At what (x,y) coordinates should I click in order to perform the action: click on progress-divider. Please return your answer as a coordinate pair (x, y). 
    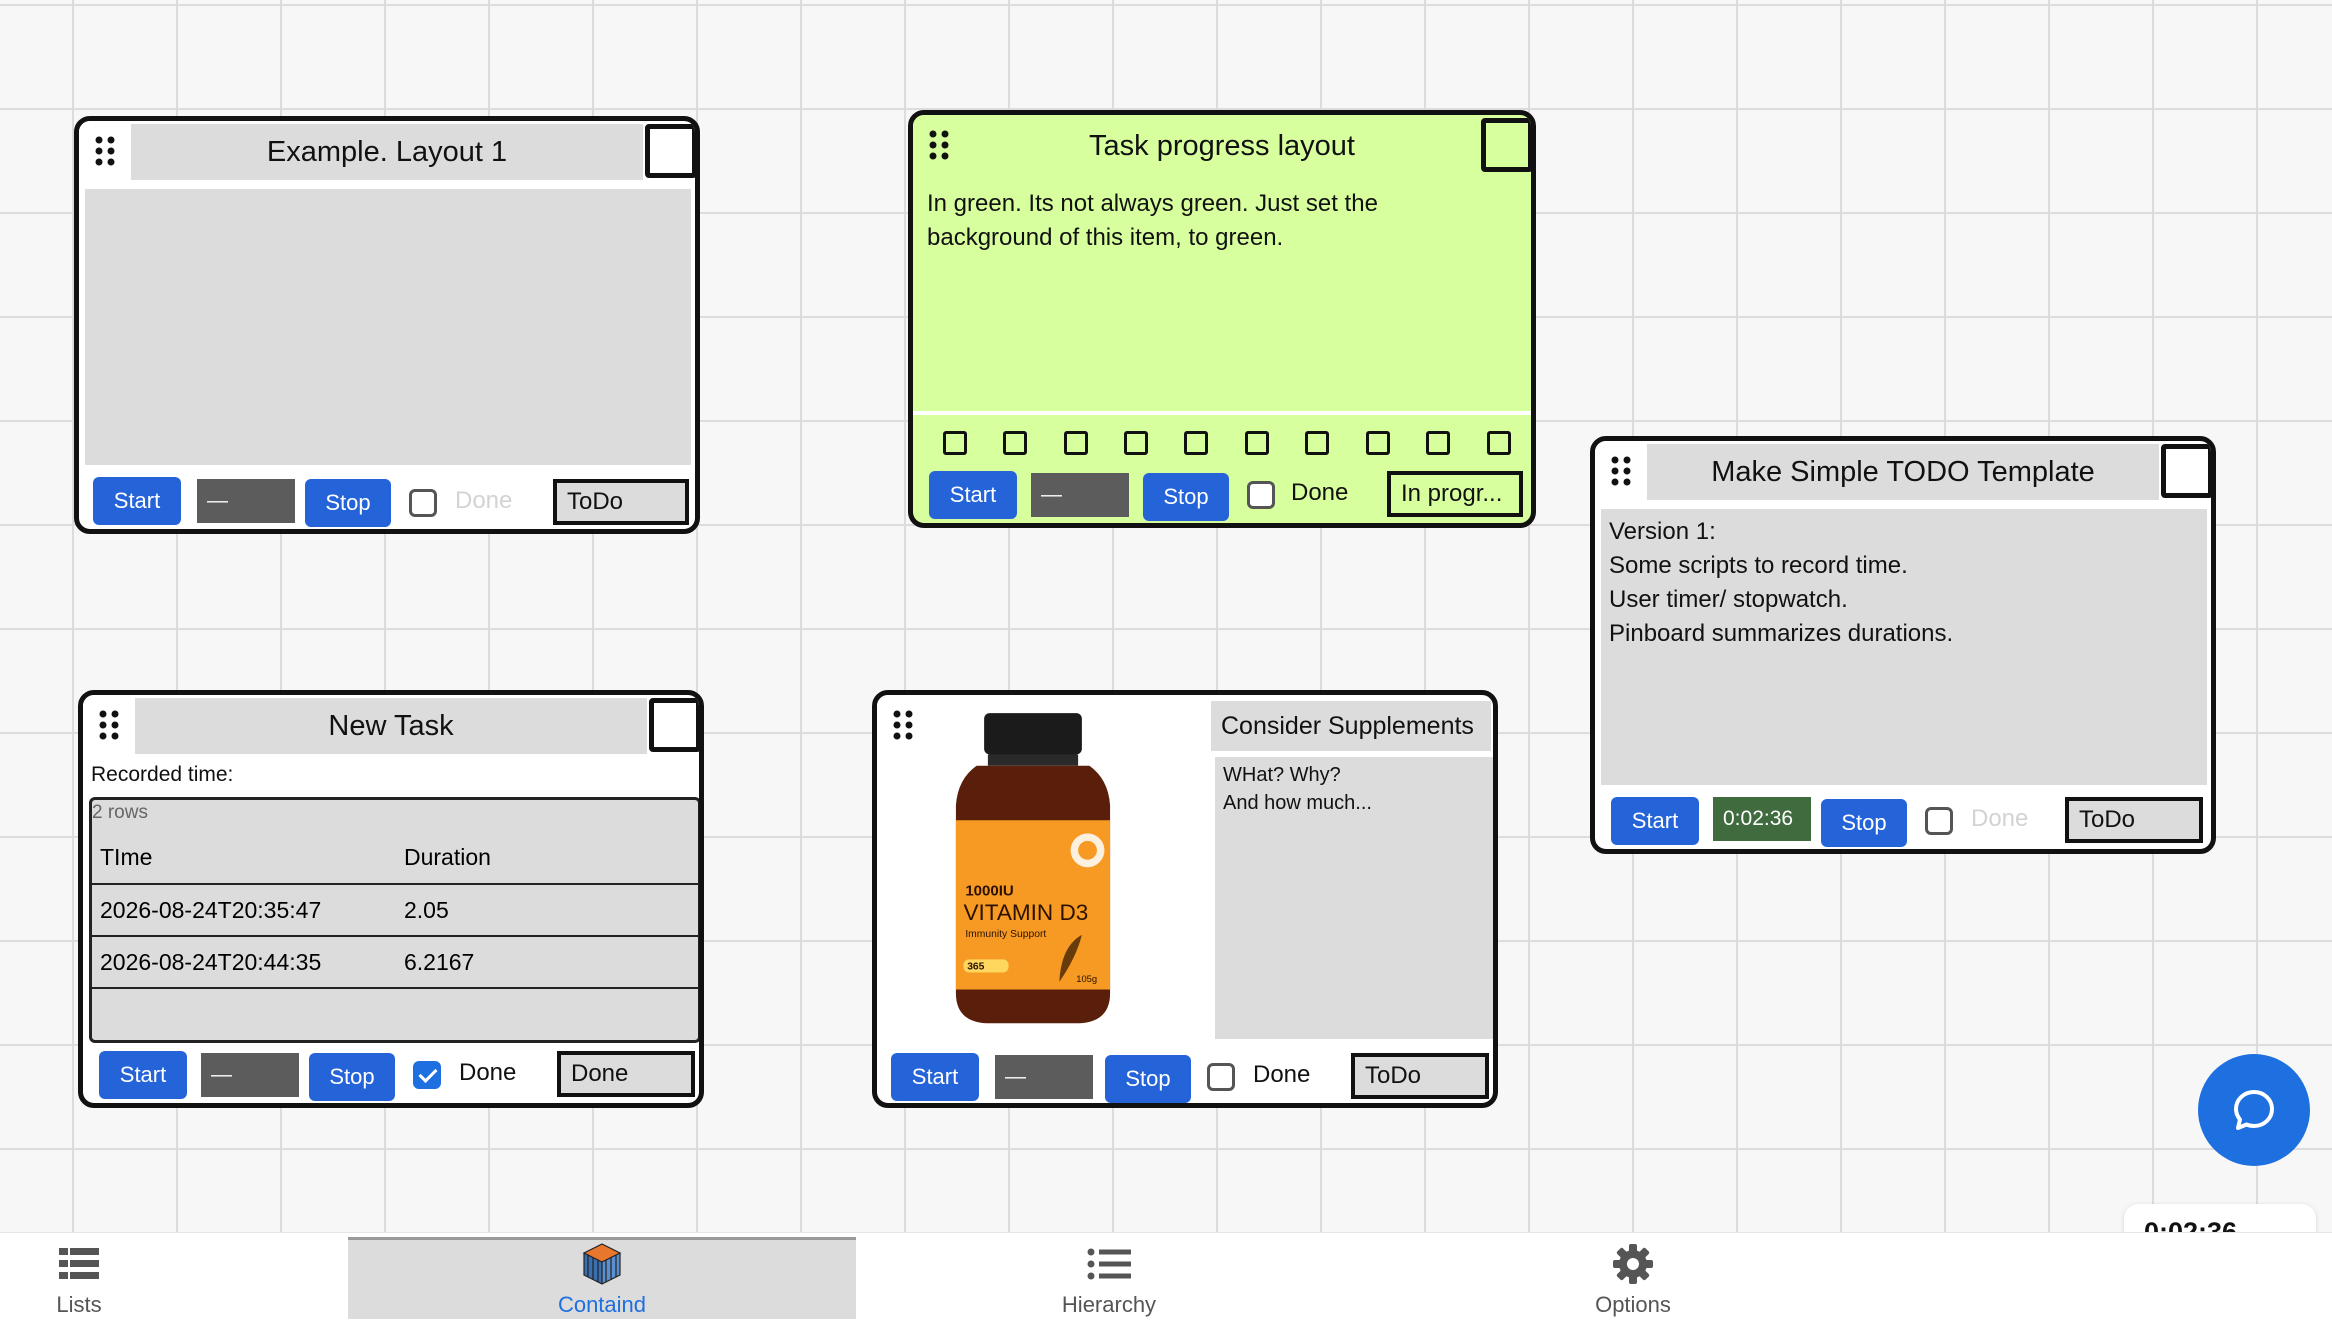
    Looking at the image, I should click on (1222, 413).